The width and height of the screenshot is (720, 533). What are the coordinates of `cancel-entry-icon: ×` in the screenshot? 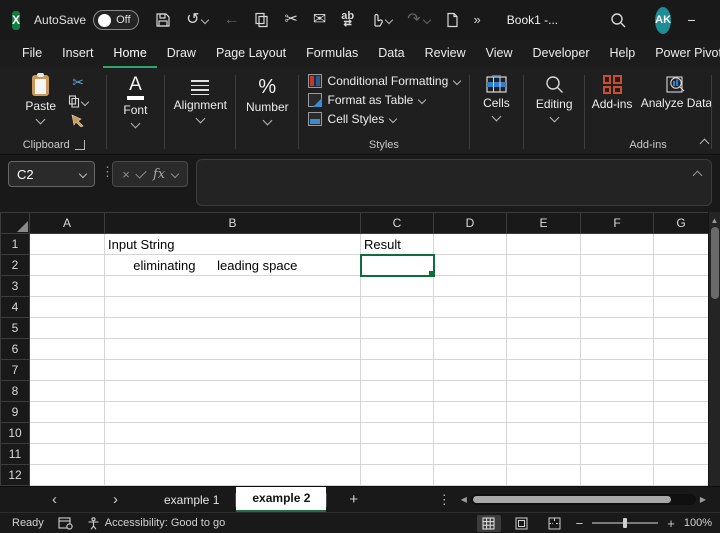 It's located at (126, 174).